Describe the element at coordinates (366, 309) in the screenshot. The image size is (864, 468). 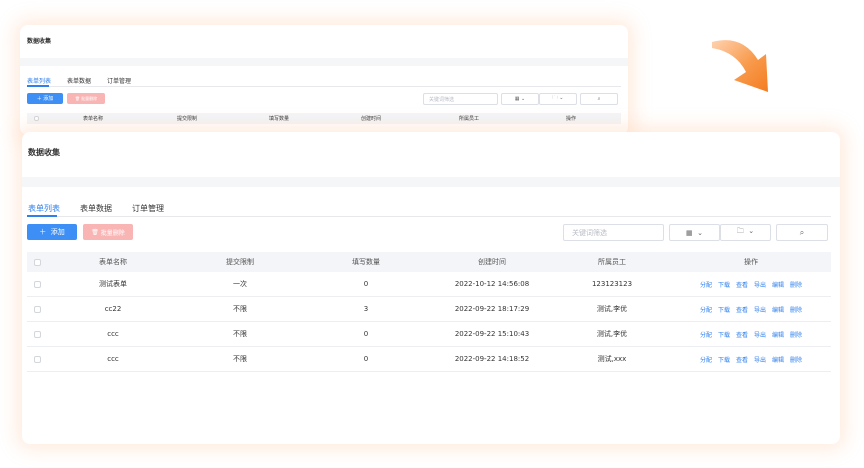
I see `fill-count: 3` at that location.